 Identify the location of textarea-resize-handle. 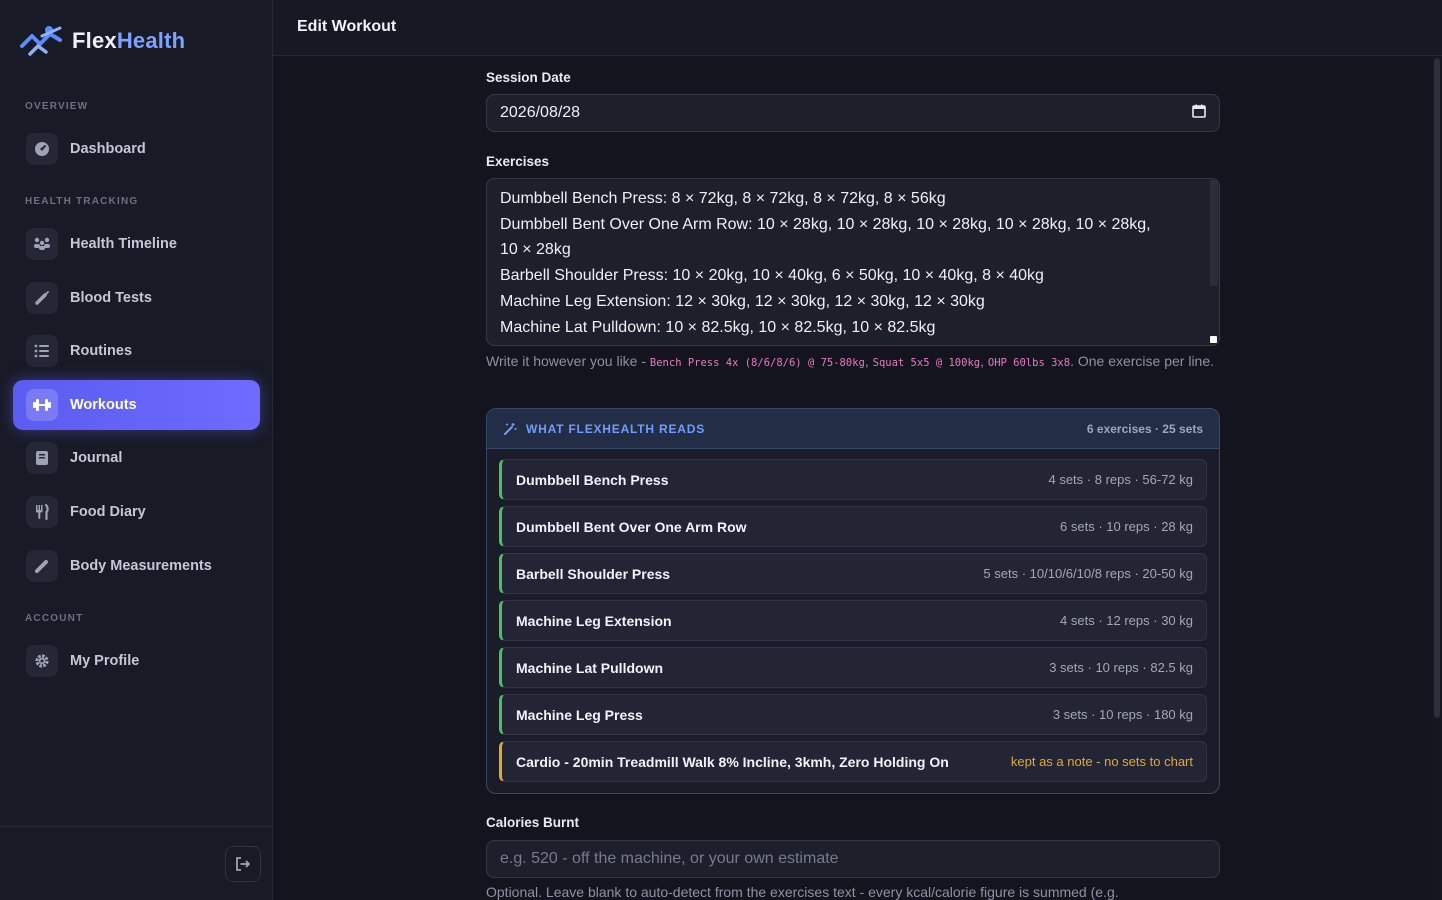
(1213, 339).